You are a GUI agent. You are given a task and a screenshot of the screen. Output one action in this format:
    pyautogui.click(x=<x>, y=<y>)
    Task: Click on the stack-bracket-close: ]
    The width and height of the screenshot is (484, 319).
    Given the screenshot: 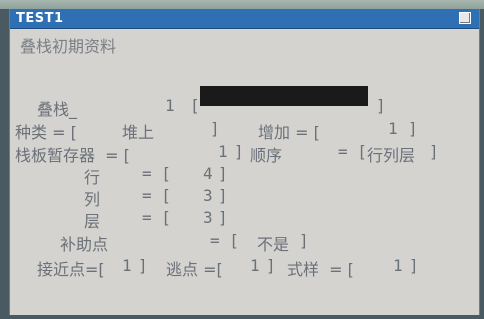 What is the action you would take?
    pyautogui.click(x=381, y=105)
    